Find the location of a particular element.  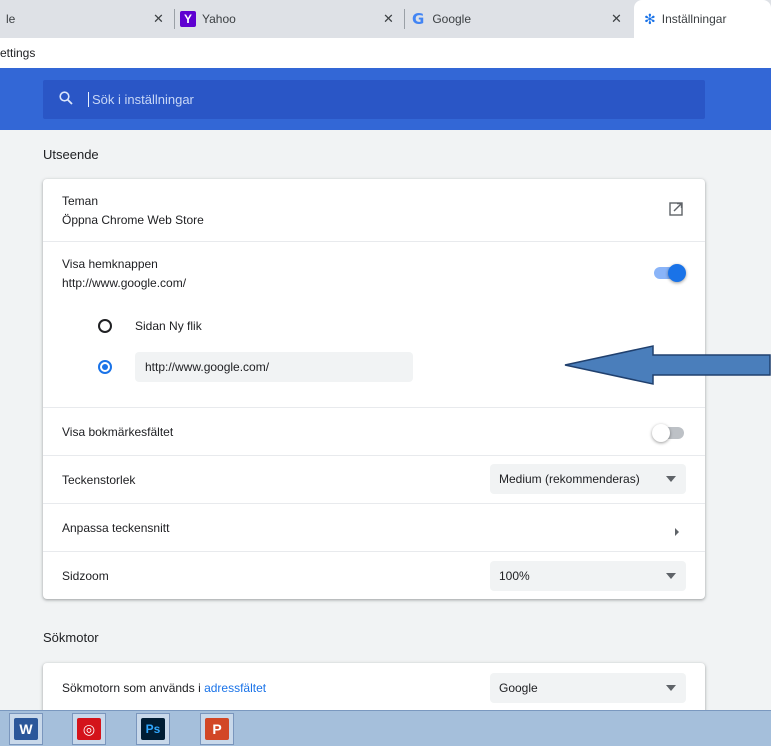

page-zoom-value: 100% is located at coordinates (514, 576).